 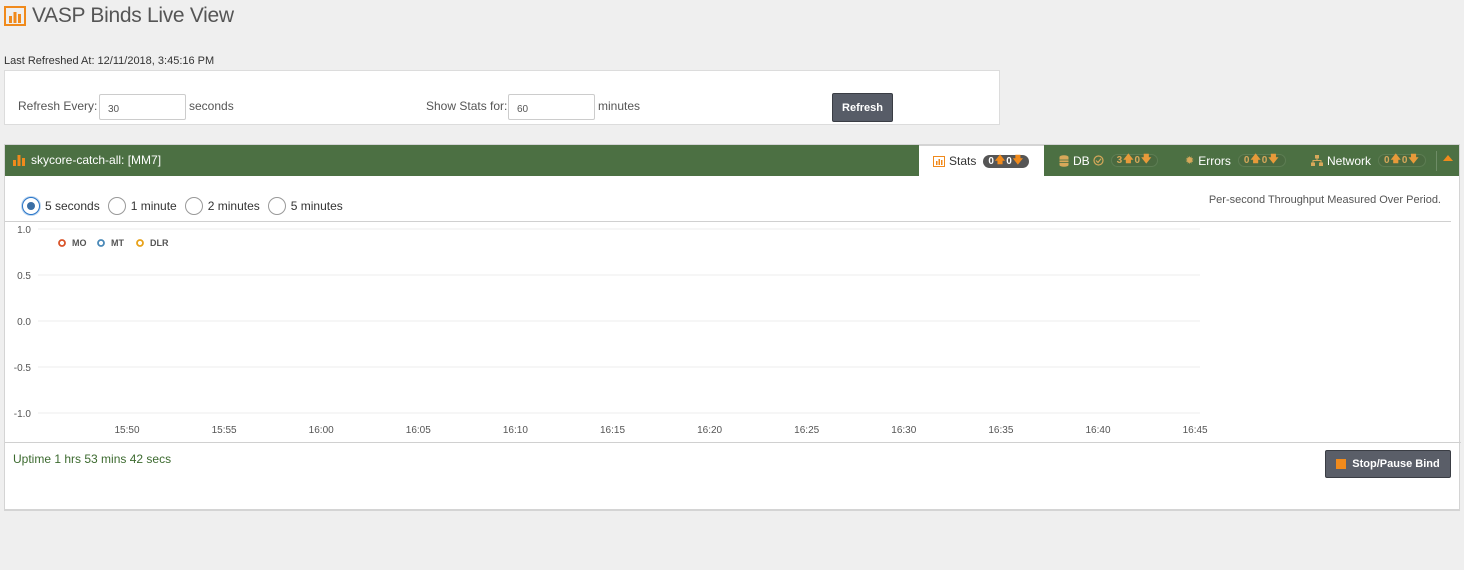 What do you see at coordinates (233, 206) in the screenshot?
I see `period-label: 2 minutes` at bounding box center [233, 206].